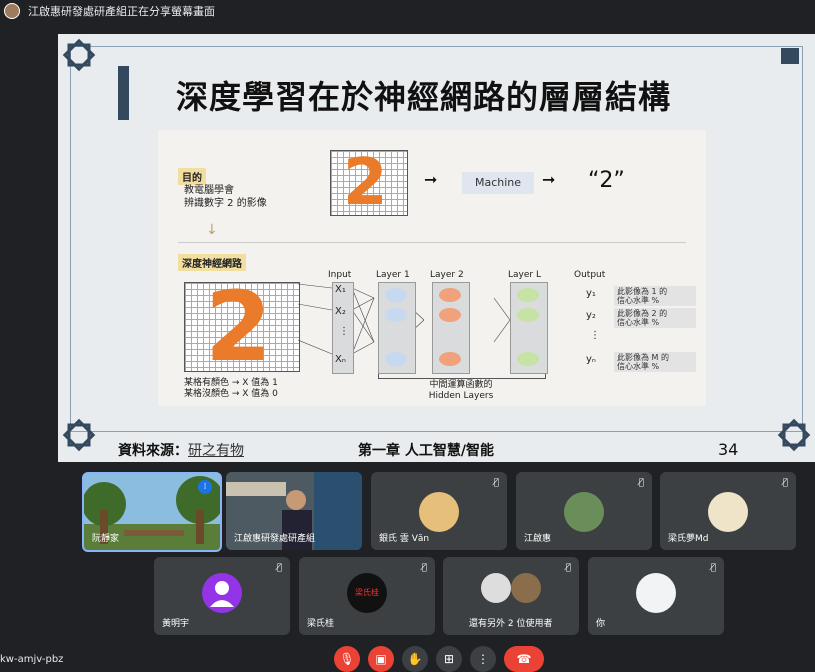 Image resolution: width=815 pixels, height=672 pixels. Describe the element at coordinates (591, 315) in the screenshot. I see `output-y2: y₂` at that location.